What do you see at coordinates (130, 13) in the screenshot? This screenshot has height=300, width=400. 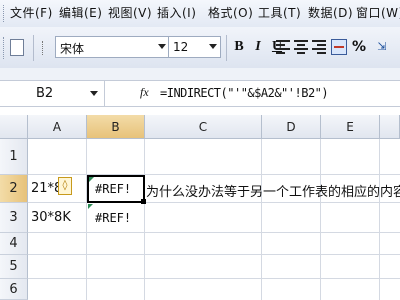 I see `menu-view: 视图(V)` at bounding box center [130, 13].